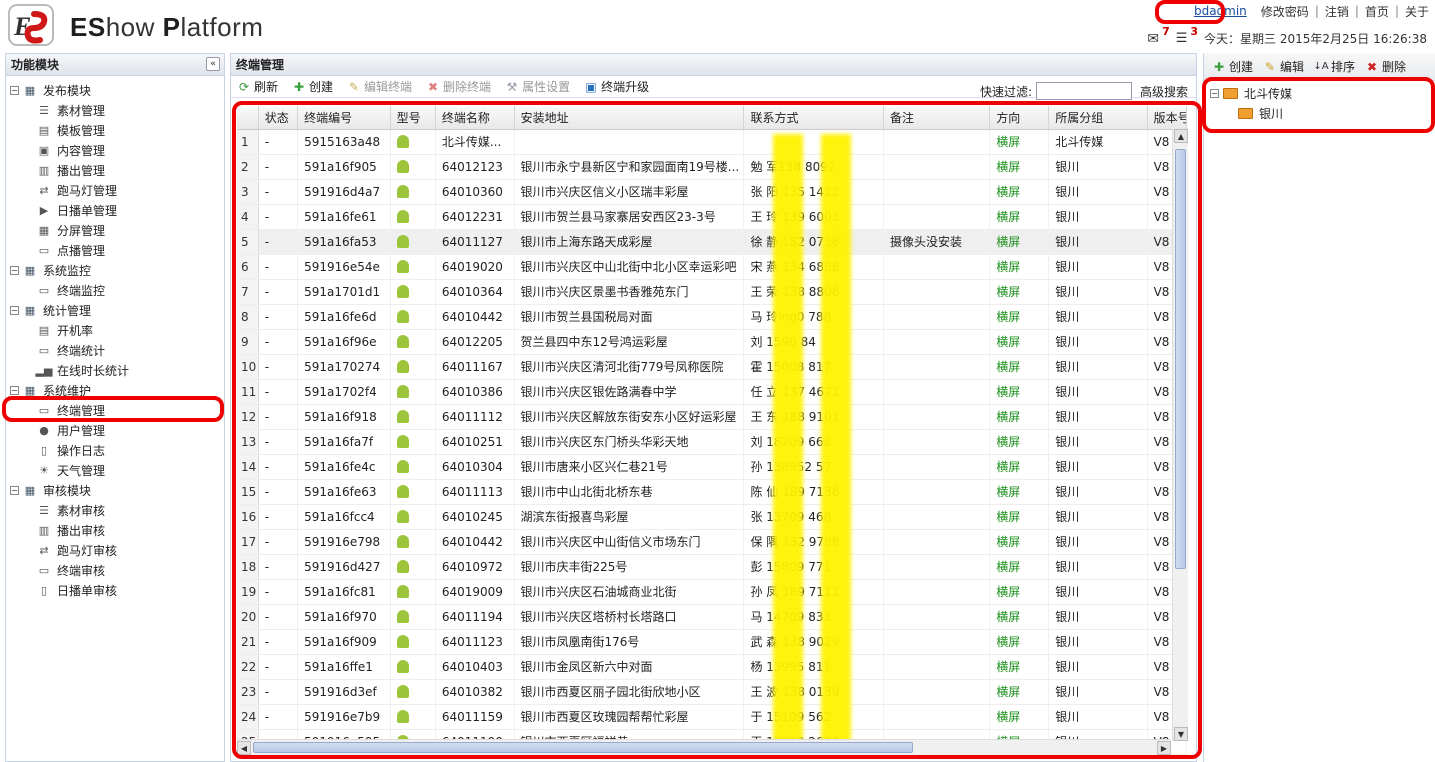 The height and width of the screenshot is (762, 1435). Describe the element at coordinates (115, 350) in the screenshot. I see `sidebar-item-terminal-stats: ▭ 终端统计` at that location.